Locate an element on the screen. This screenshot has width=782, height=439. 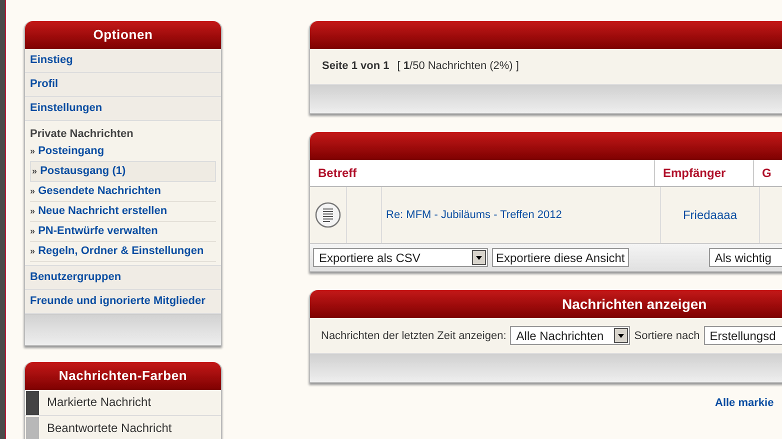
color-label: Beantwortete Nachricht is located at coordinates (109, 428).